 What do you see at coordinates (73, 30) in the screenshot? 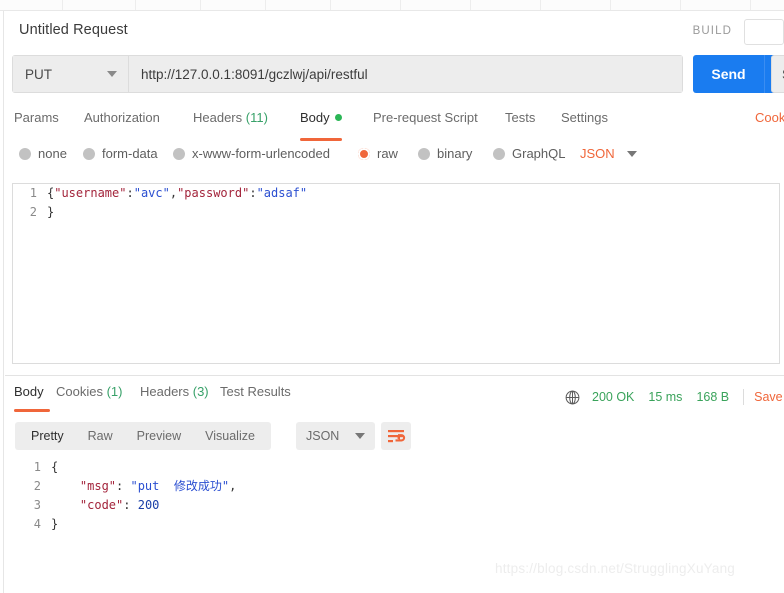
I see `page-title: Untitled Request` at bounding box center [73, 30].